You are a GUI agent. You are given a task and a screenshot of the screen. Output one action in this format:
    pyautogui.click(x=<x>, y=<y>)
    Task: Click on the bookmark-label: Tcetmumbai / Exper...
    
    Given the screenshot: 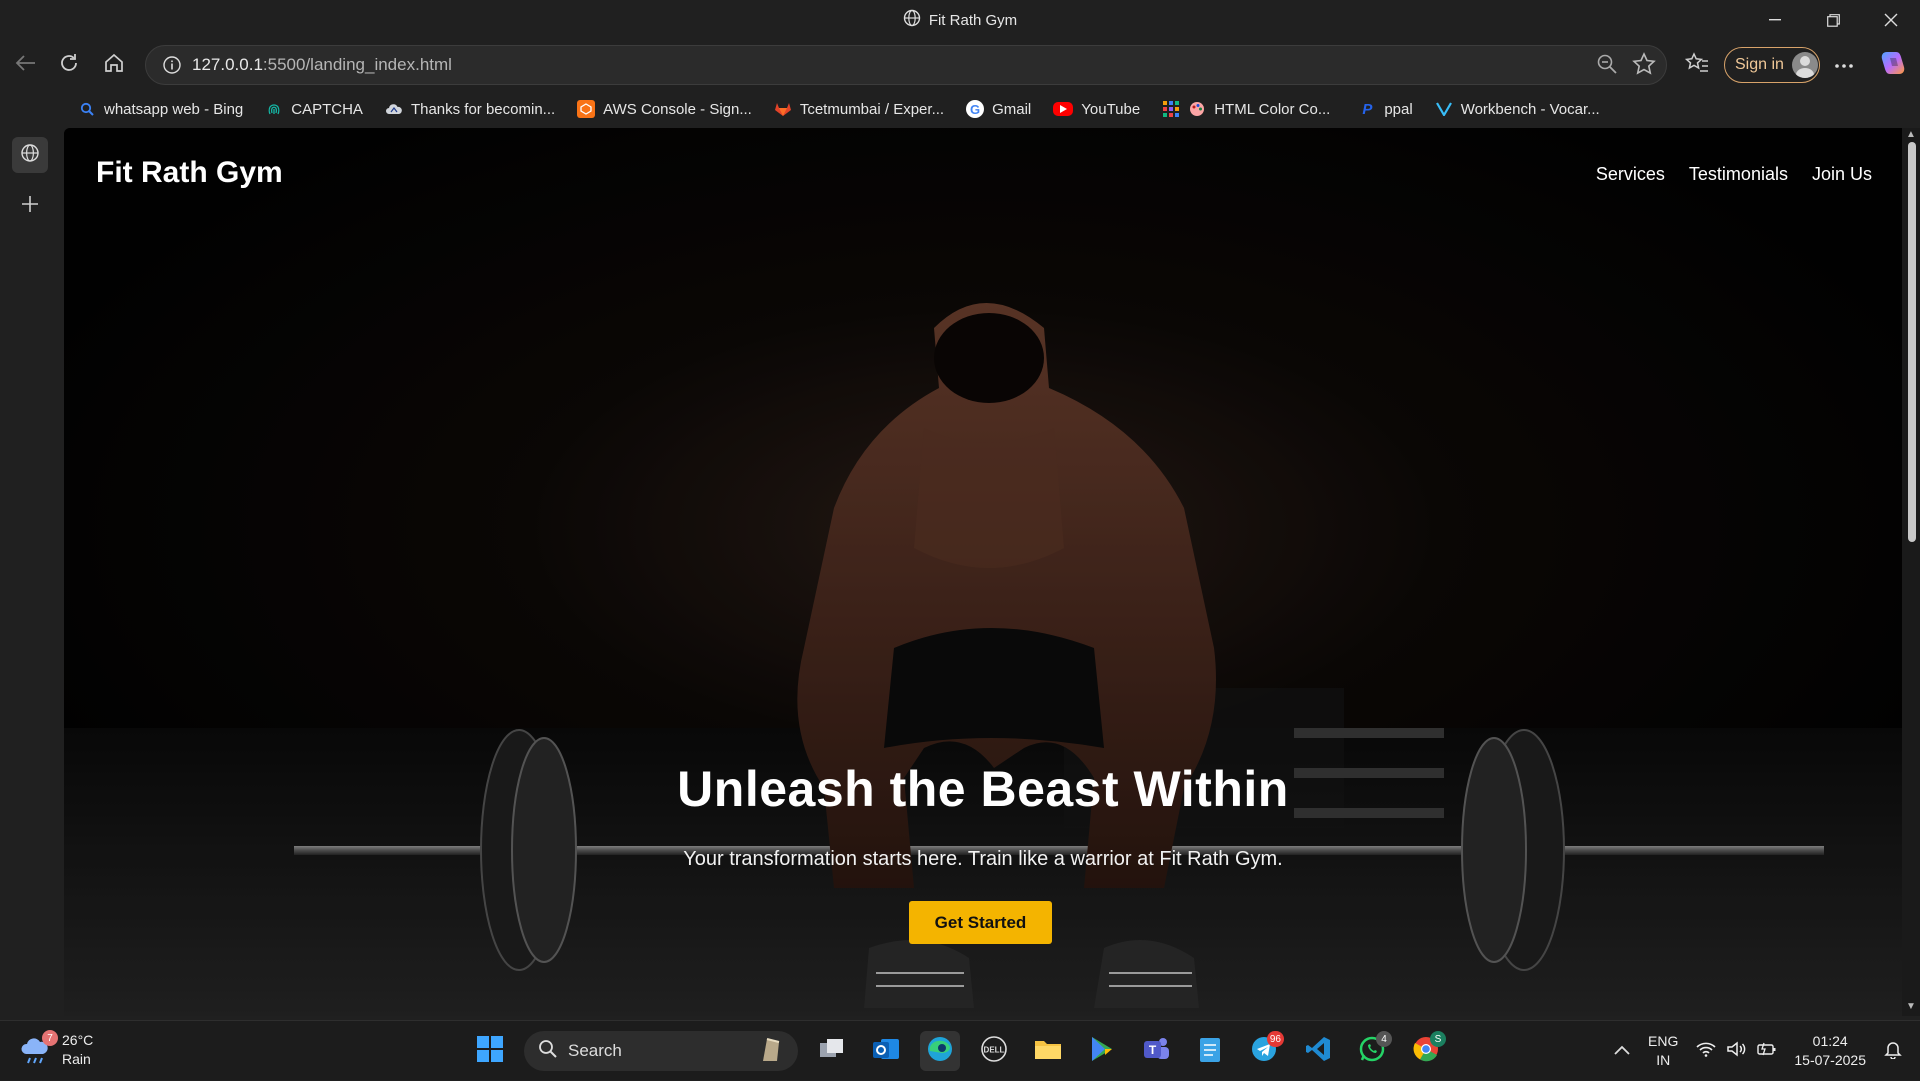 What is the action you would take?
    pyautogui.click(x=872, y=109)
    